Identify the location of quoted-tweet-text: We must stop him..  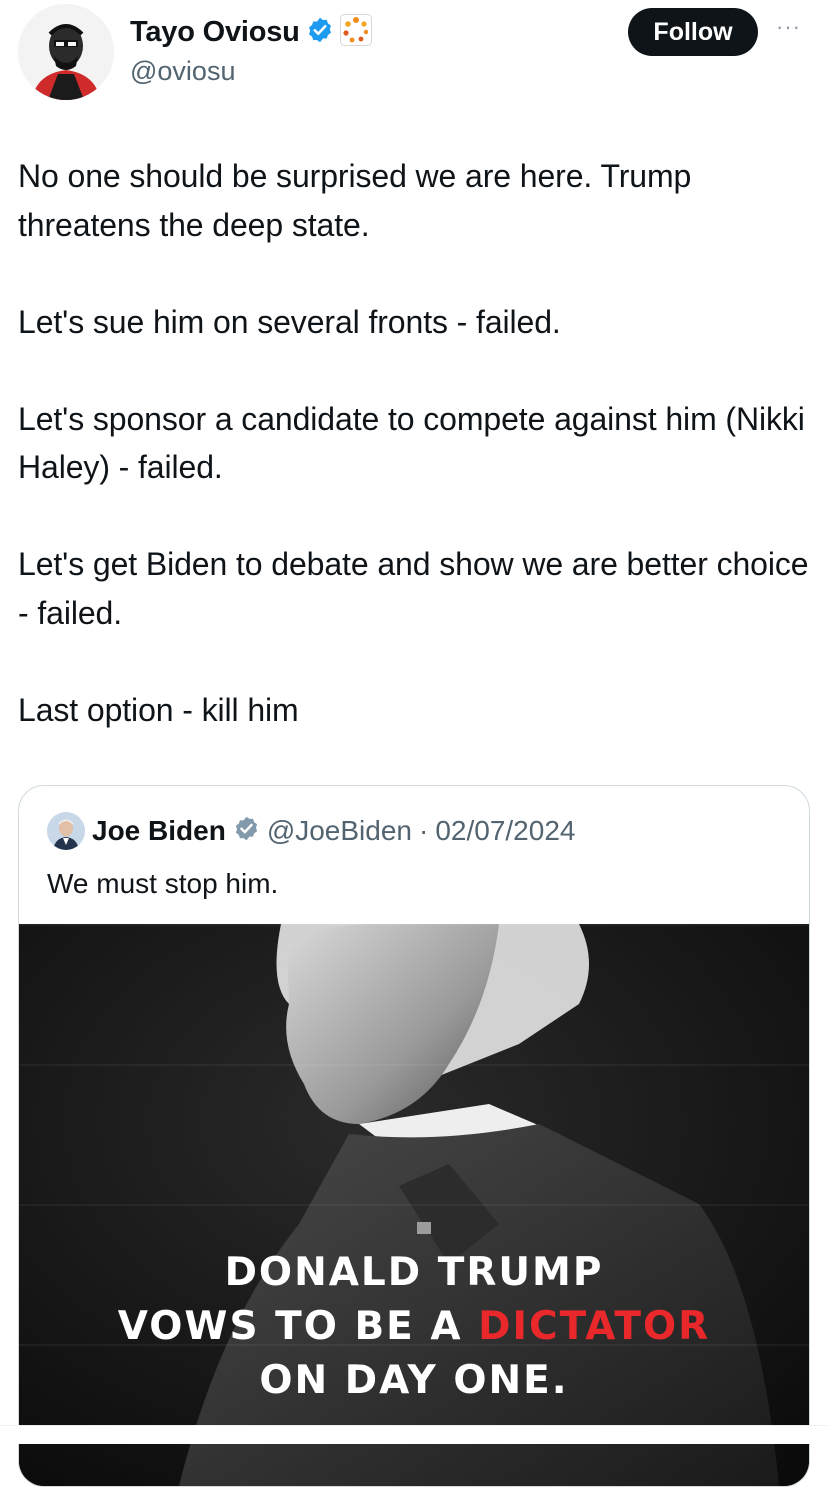
(163, 883).